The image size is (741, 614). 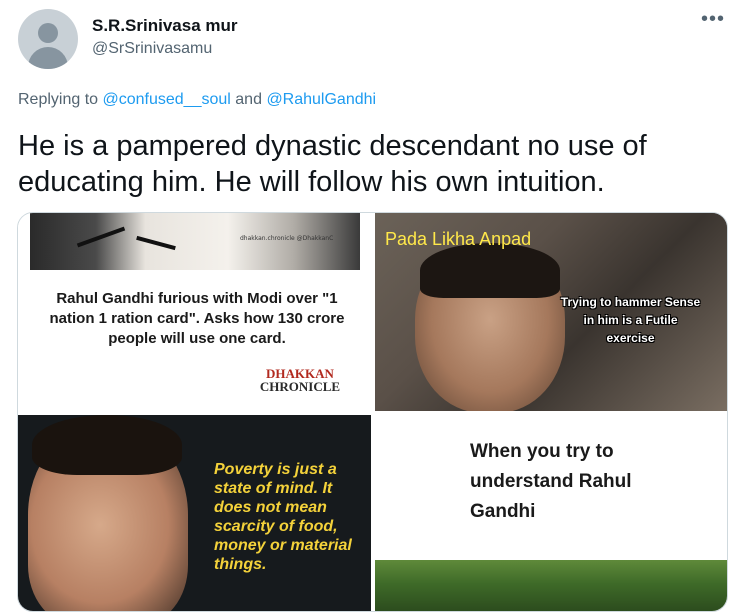 What do you see at coordinates (300, 386) in the screenshot?
I see `brand-line-2: CHRONICLE` at bounding box center [300, 386].